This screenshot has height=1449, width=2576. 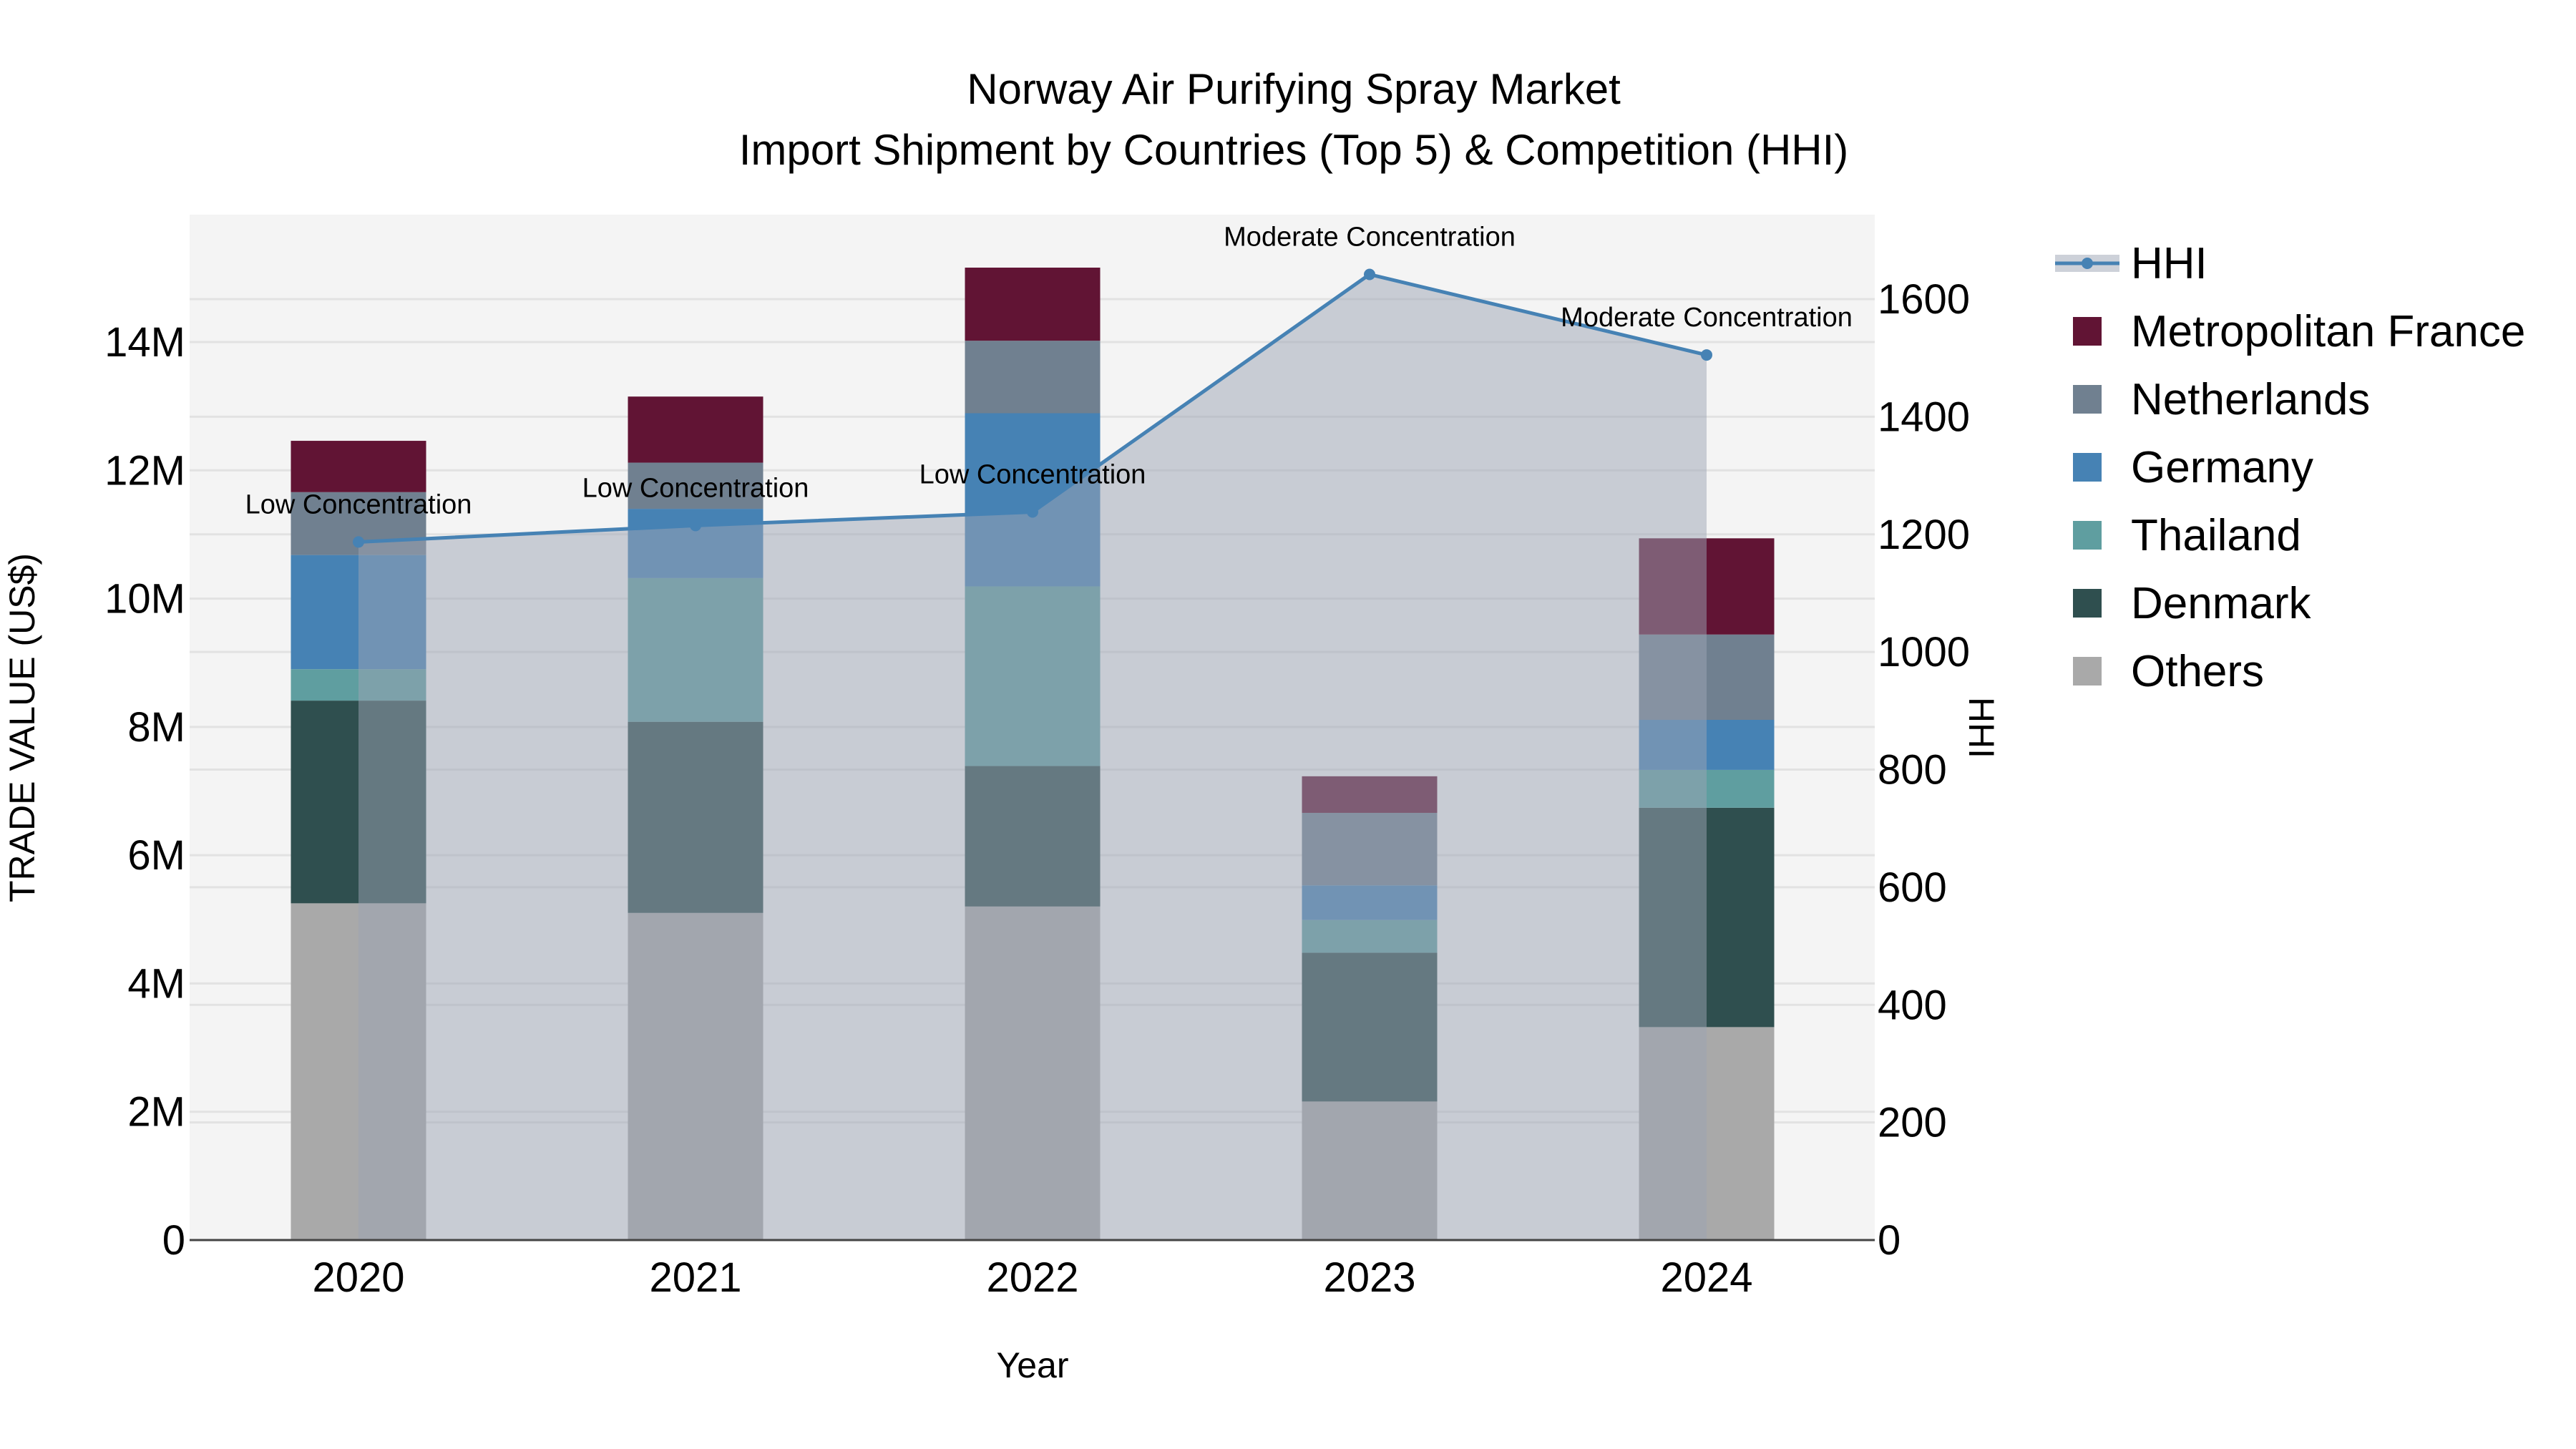 I want to click on legend-swatch-denmark, so click(x=2087, y=603).